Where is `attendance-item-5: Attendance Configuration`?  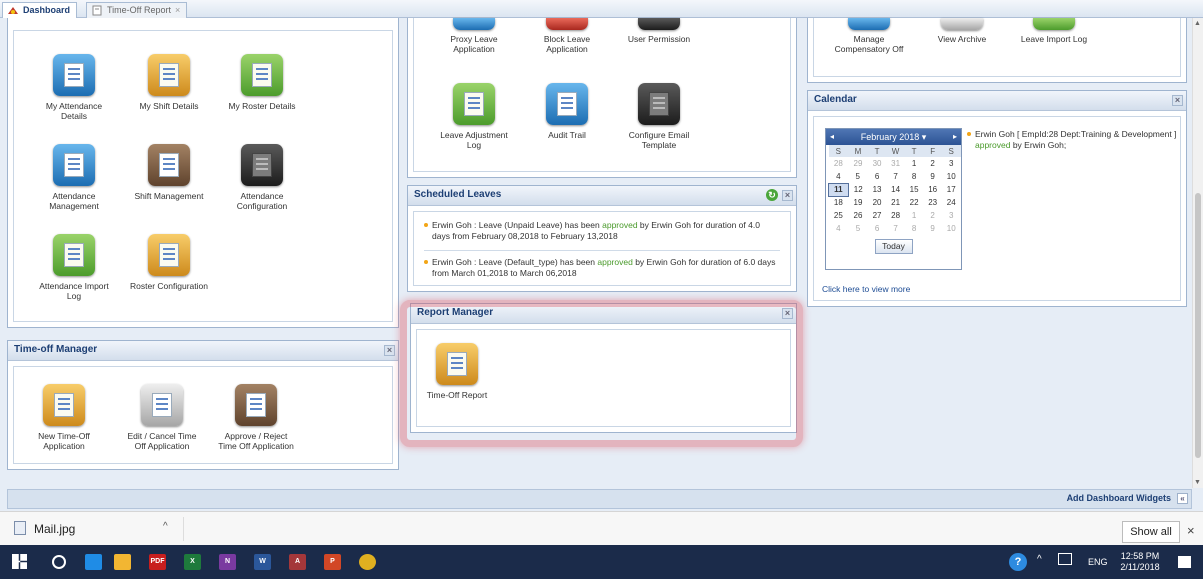
attendance-item-5: Attendance Configuration is located at coordinates (262, 177).